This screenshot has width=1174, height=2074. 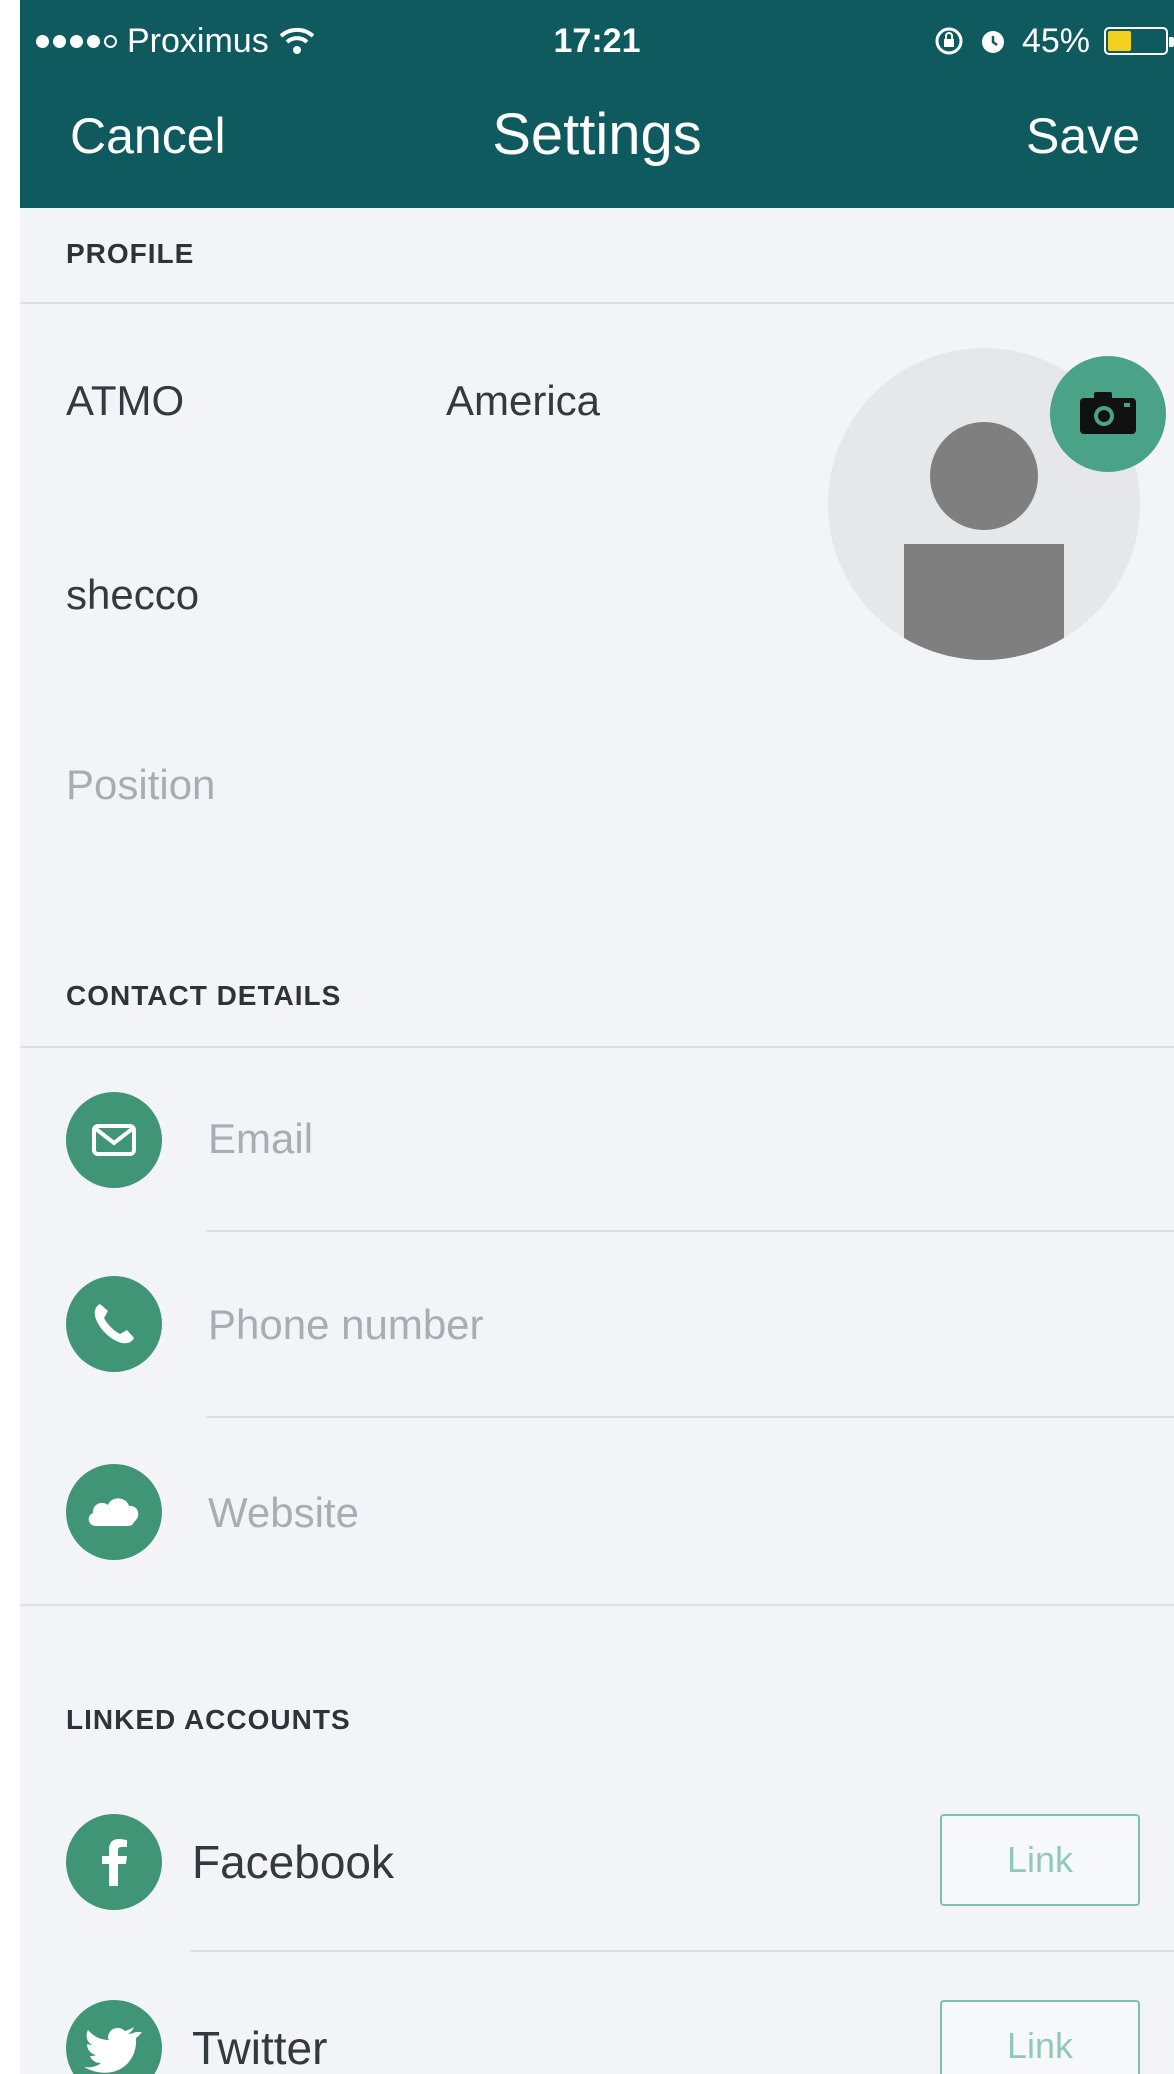 I want to click on save-button: Save, so click(x=1083, y=136).